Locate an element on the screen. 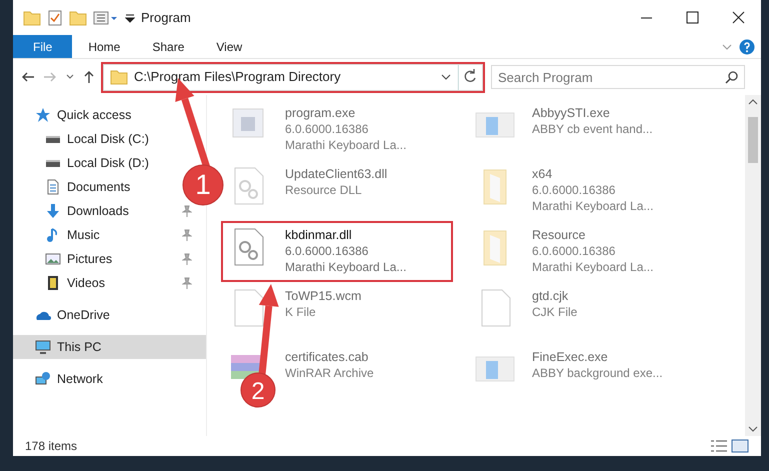 The image size is (769, 471). scrollbar is located at coordinates (753, 265).